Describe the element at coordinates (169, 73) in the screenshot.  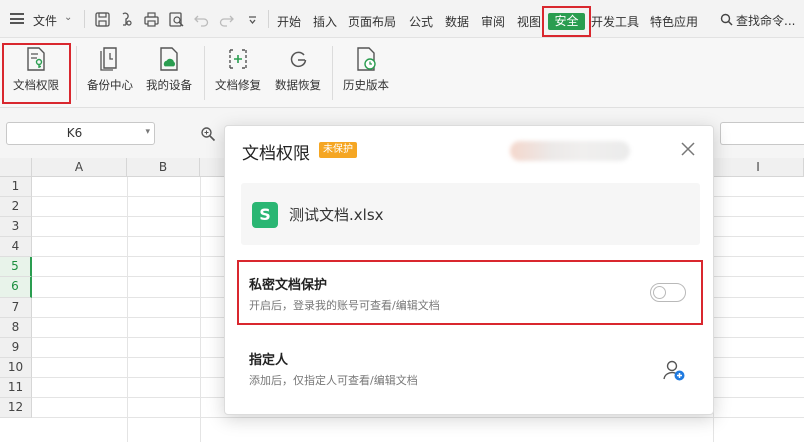
I see `my-device-button: 我的设备` at that location.